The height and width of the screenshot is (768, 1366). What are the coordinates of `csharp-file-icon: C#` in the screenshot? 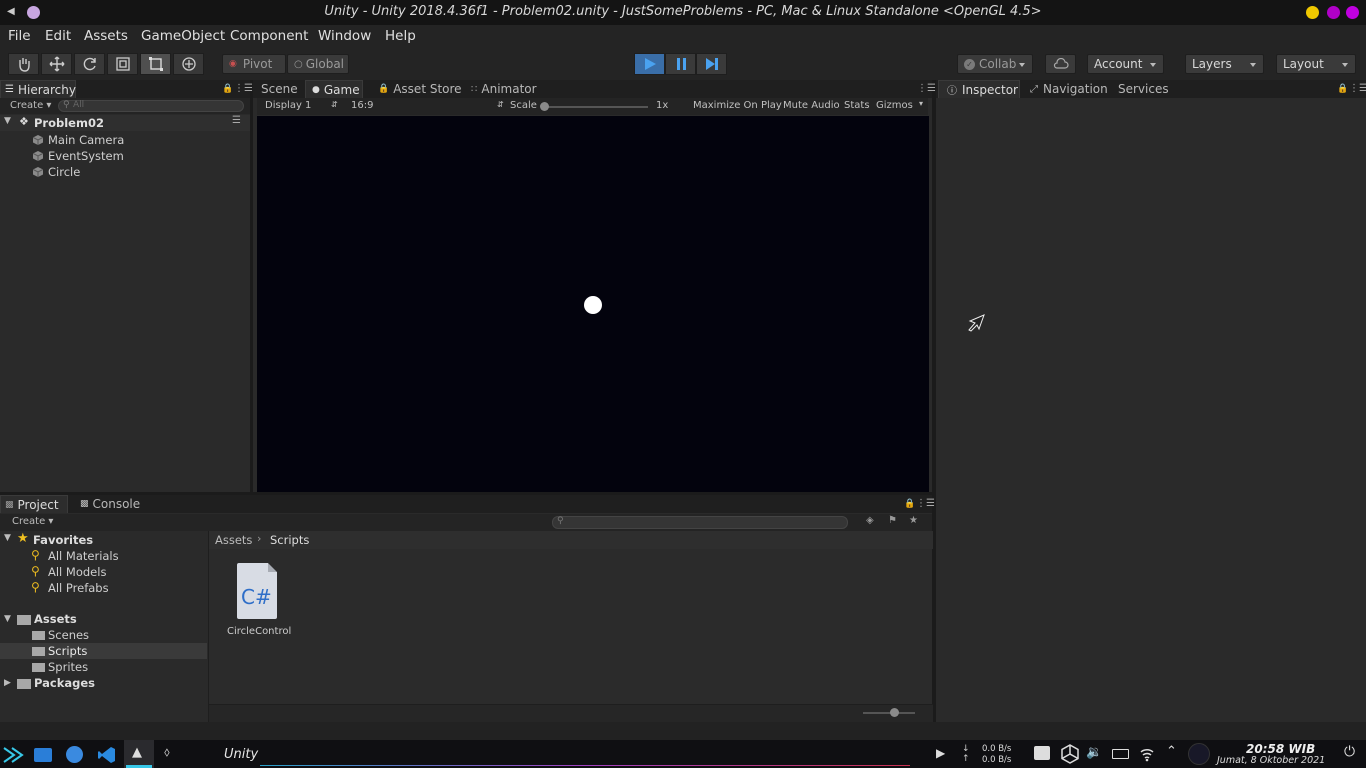 It's located at (257, 591).